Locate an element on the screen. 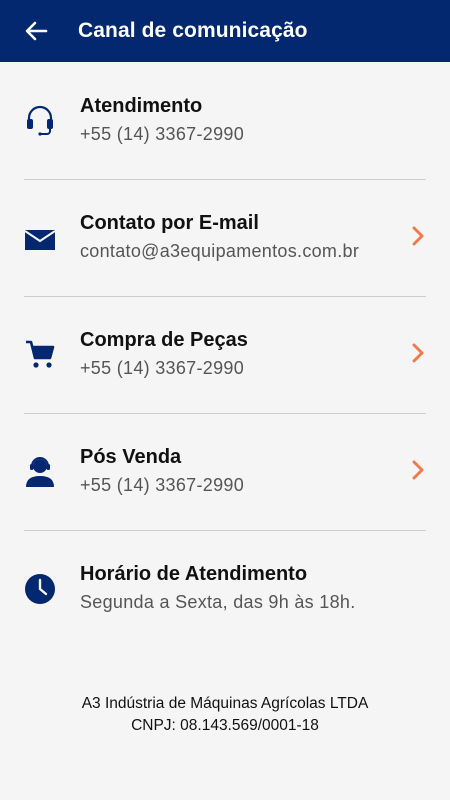 This screenshot has width=450, height=800. item-title: Horário de Atendimento is located at coordinates (194, 574).